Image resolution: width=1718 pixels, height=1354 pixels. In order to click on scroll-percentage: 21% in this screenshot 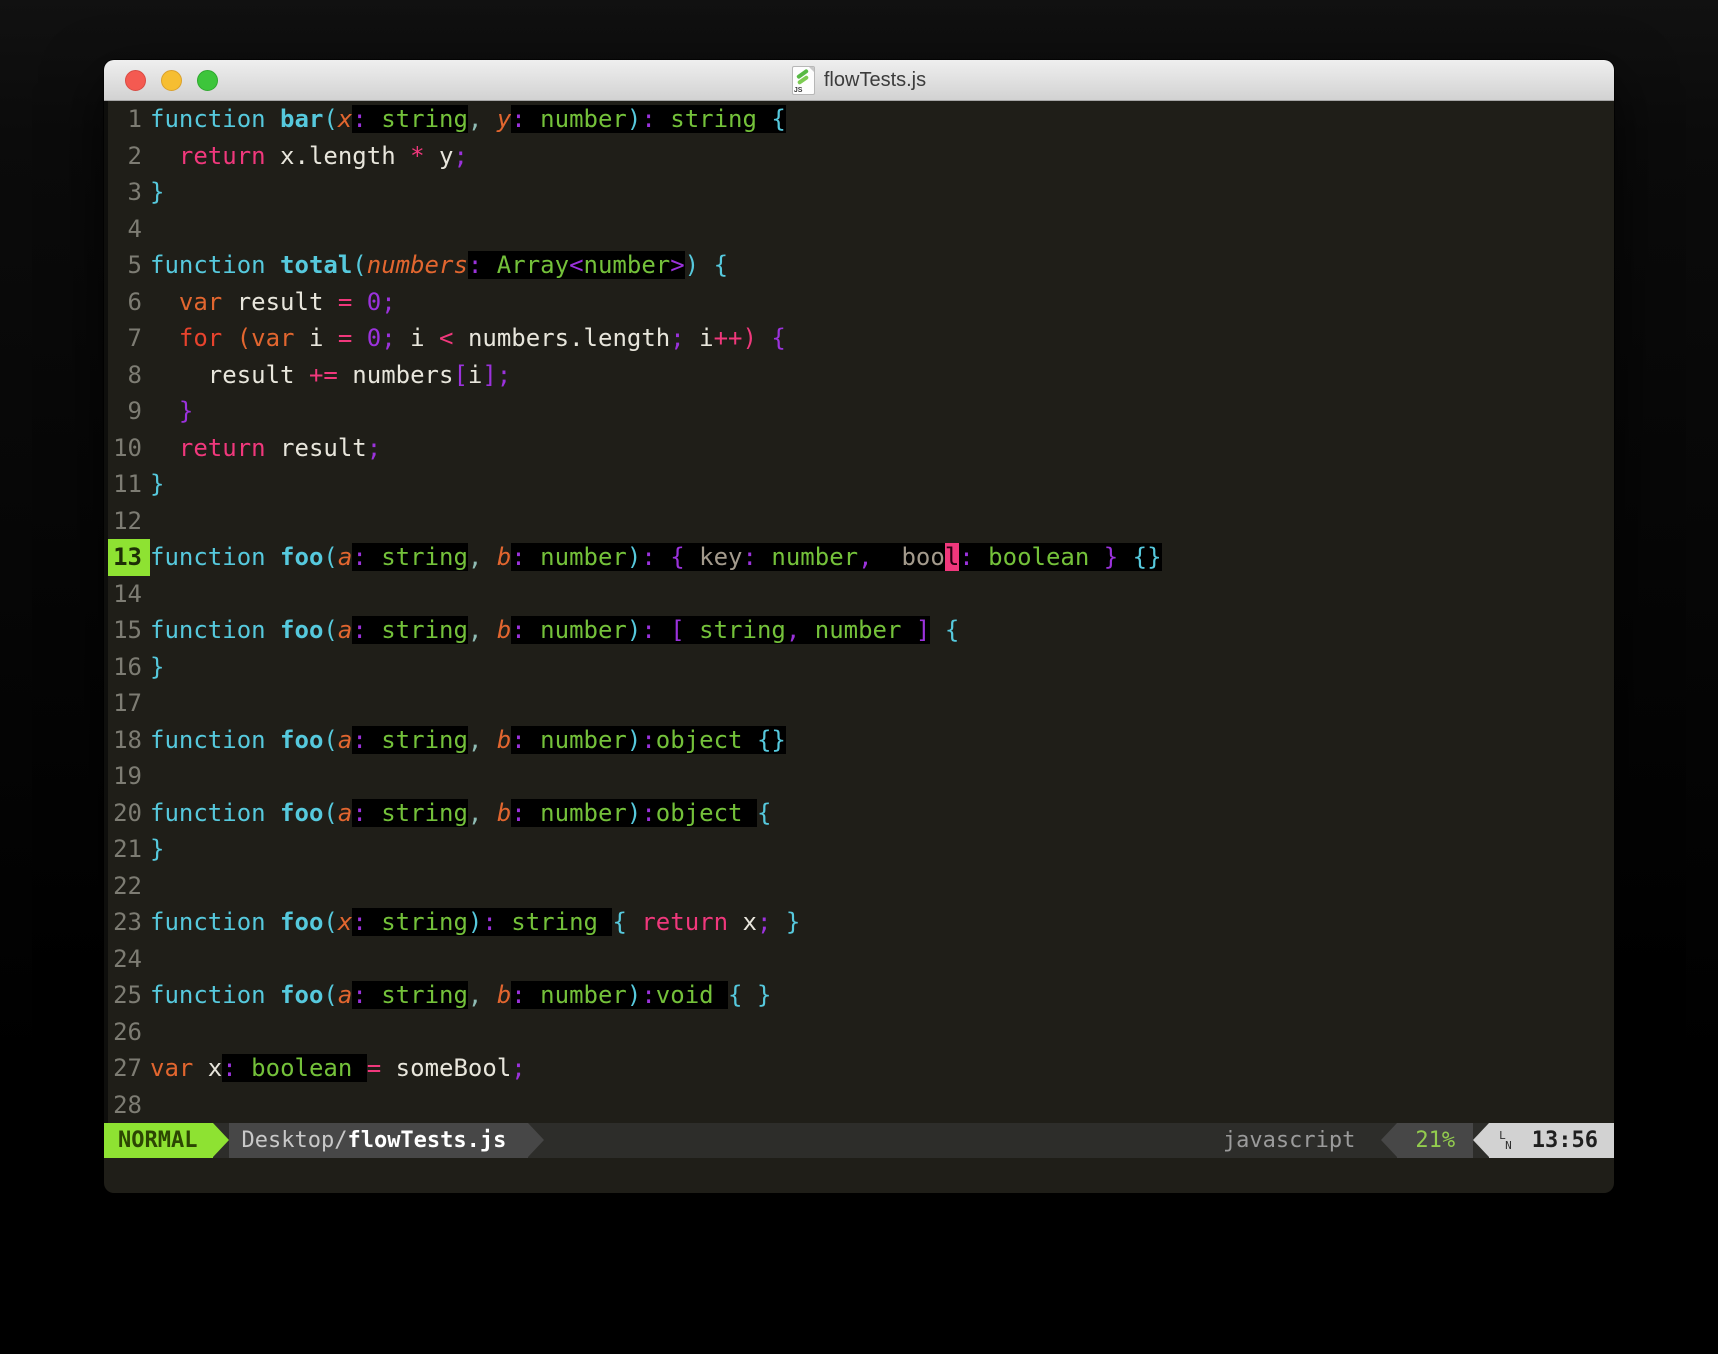, I will do `click(1435, 1140)`.